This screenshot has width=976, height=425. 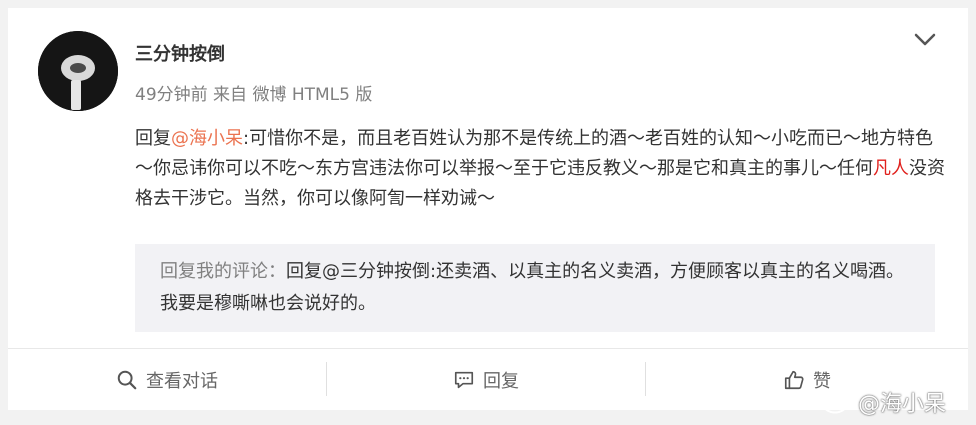 I want to click on username: 三分钟按倒, so click(x=180, y=53).